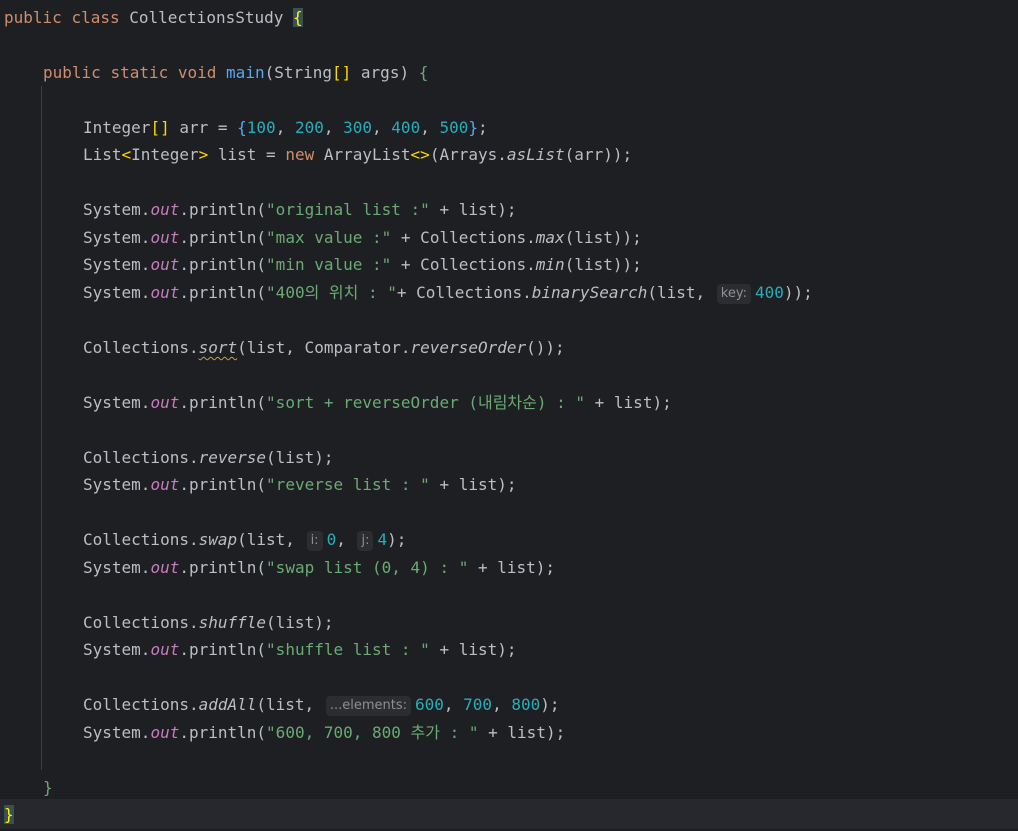 The width and height of the screenshot is (1018, 831). Describe the element at coordinates (102, 154) in the screenshot. I see `code-text: List` at that location.